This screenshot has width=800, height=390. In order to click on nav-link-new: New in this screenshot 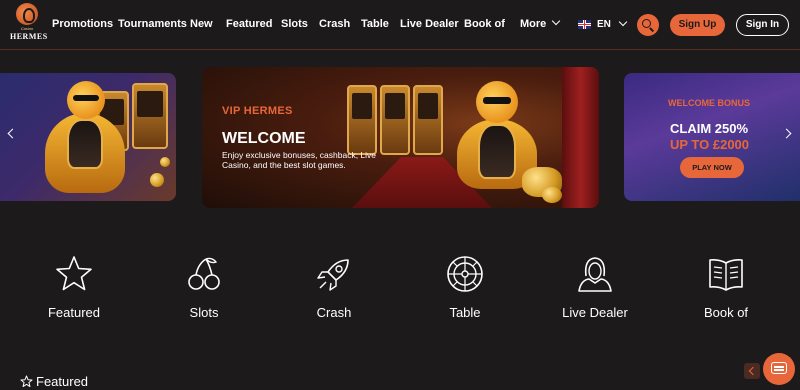, I will do `click(201, 24)`.